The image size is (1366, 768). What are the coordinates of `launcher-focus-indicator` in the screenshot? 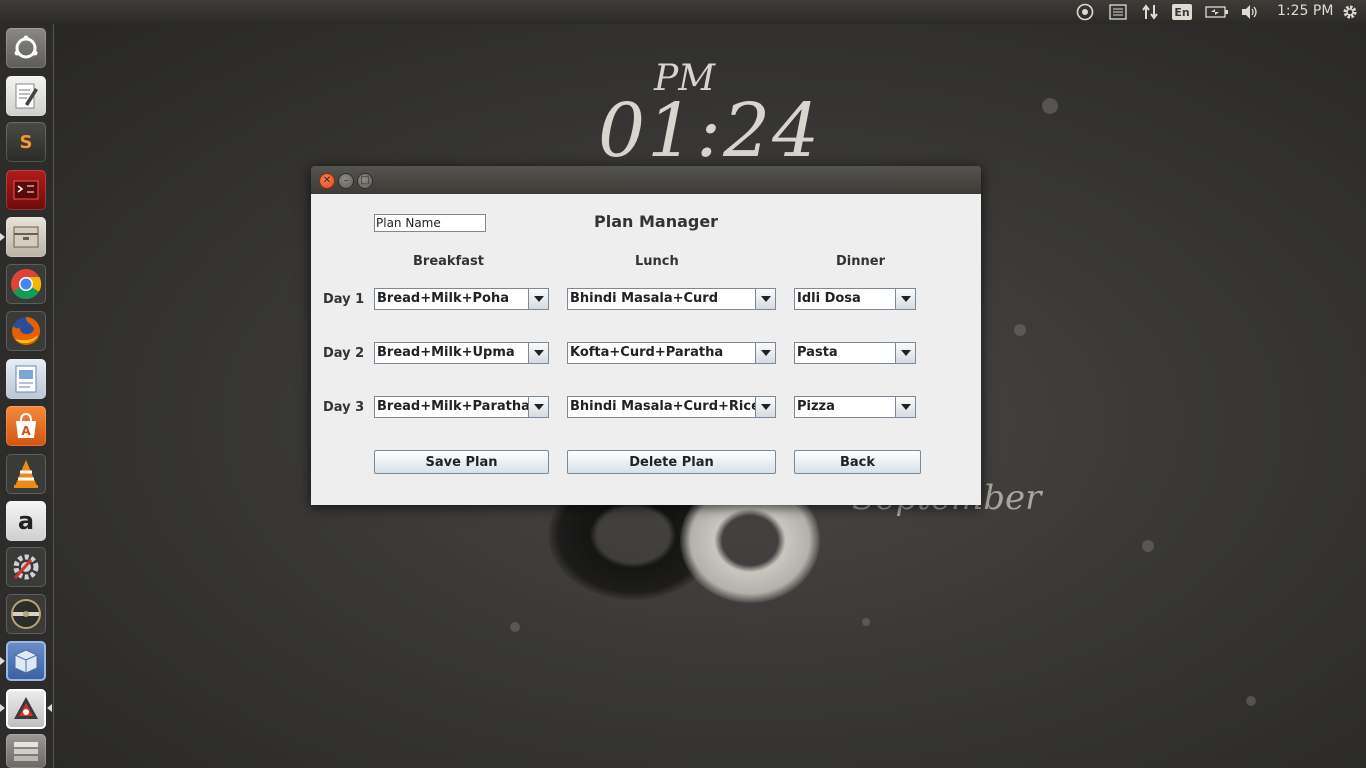 It's located at (49, 708).